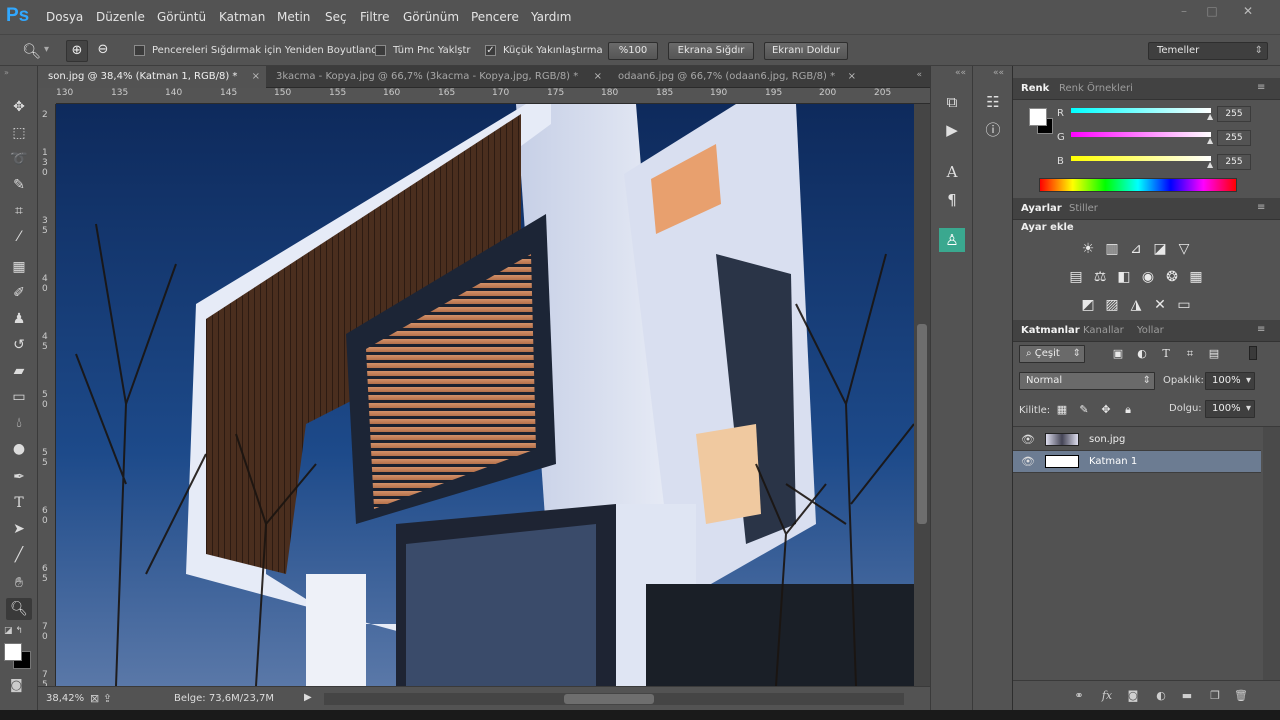 The image size is (1280, 720). I want to click on invert-icon: ◩, so click(1088, 305).